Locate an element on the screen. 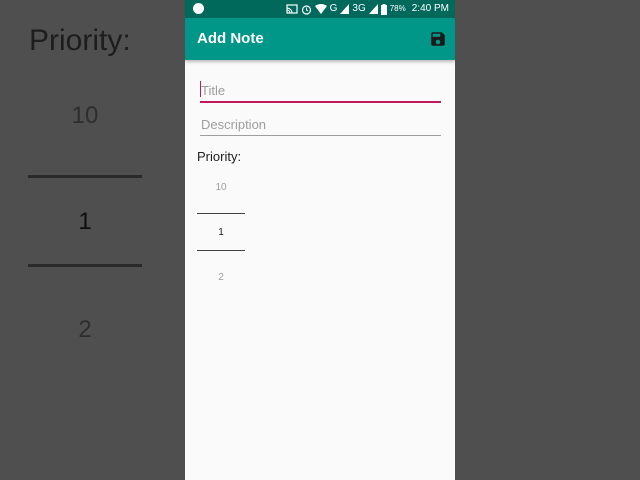 The height and width of the screenshot is (480, 640). background-picker-value-selected: 1 is located at coordinates (85, 221).